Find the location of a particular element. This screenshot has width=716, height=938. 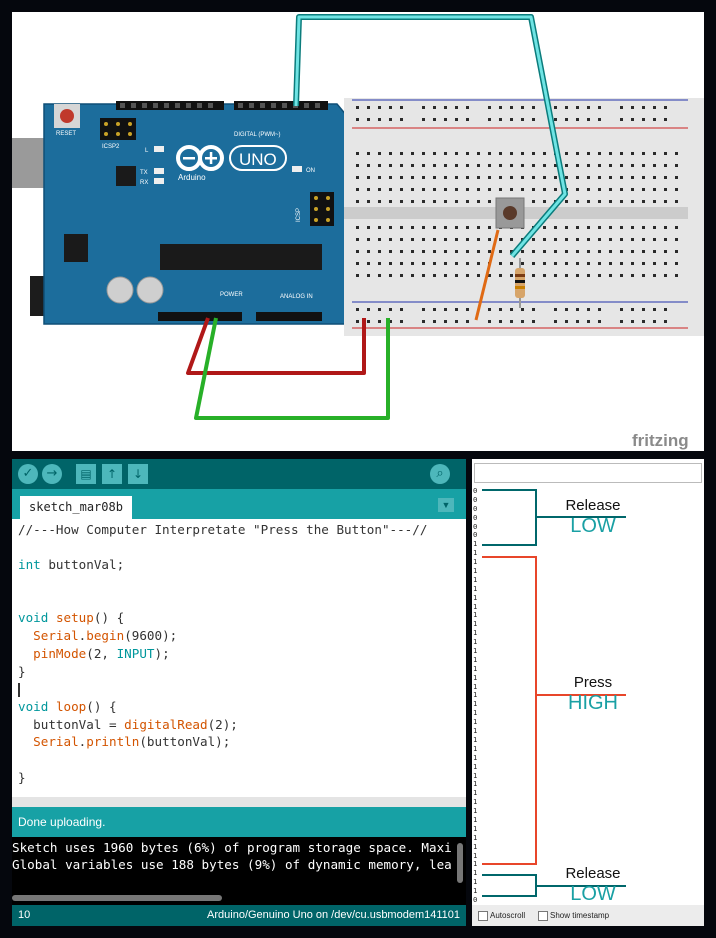

code-token: digitalRead is located at coordinates (166, 724).